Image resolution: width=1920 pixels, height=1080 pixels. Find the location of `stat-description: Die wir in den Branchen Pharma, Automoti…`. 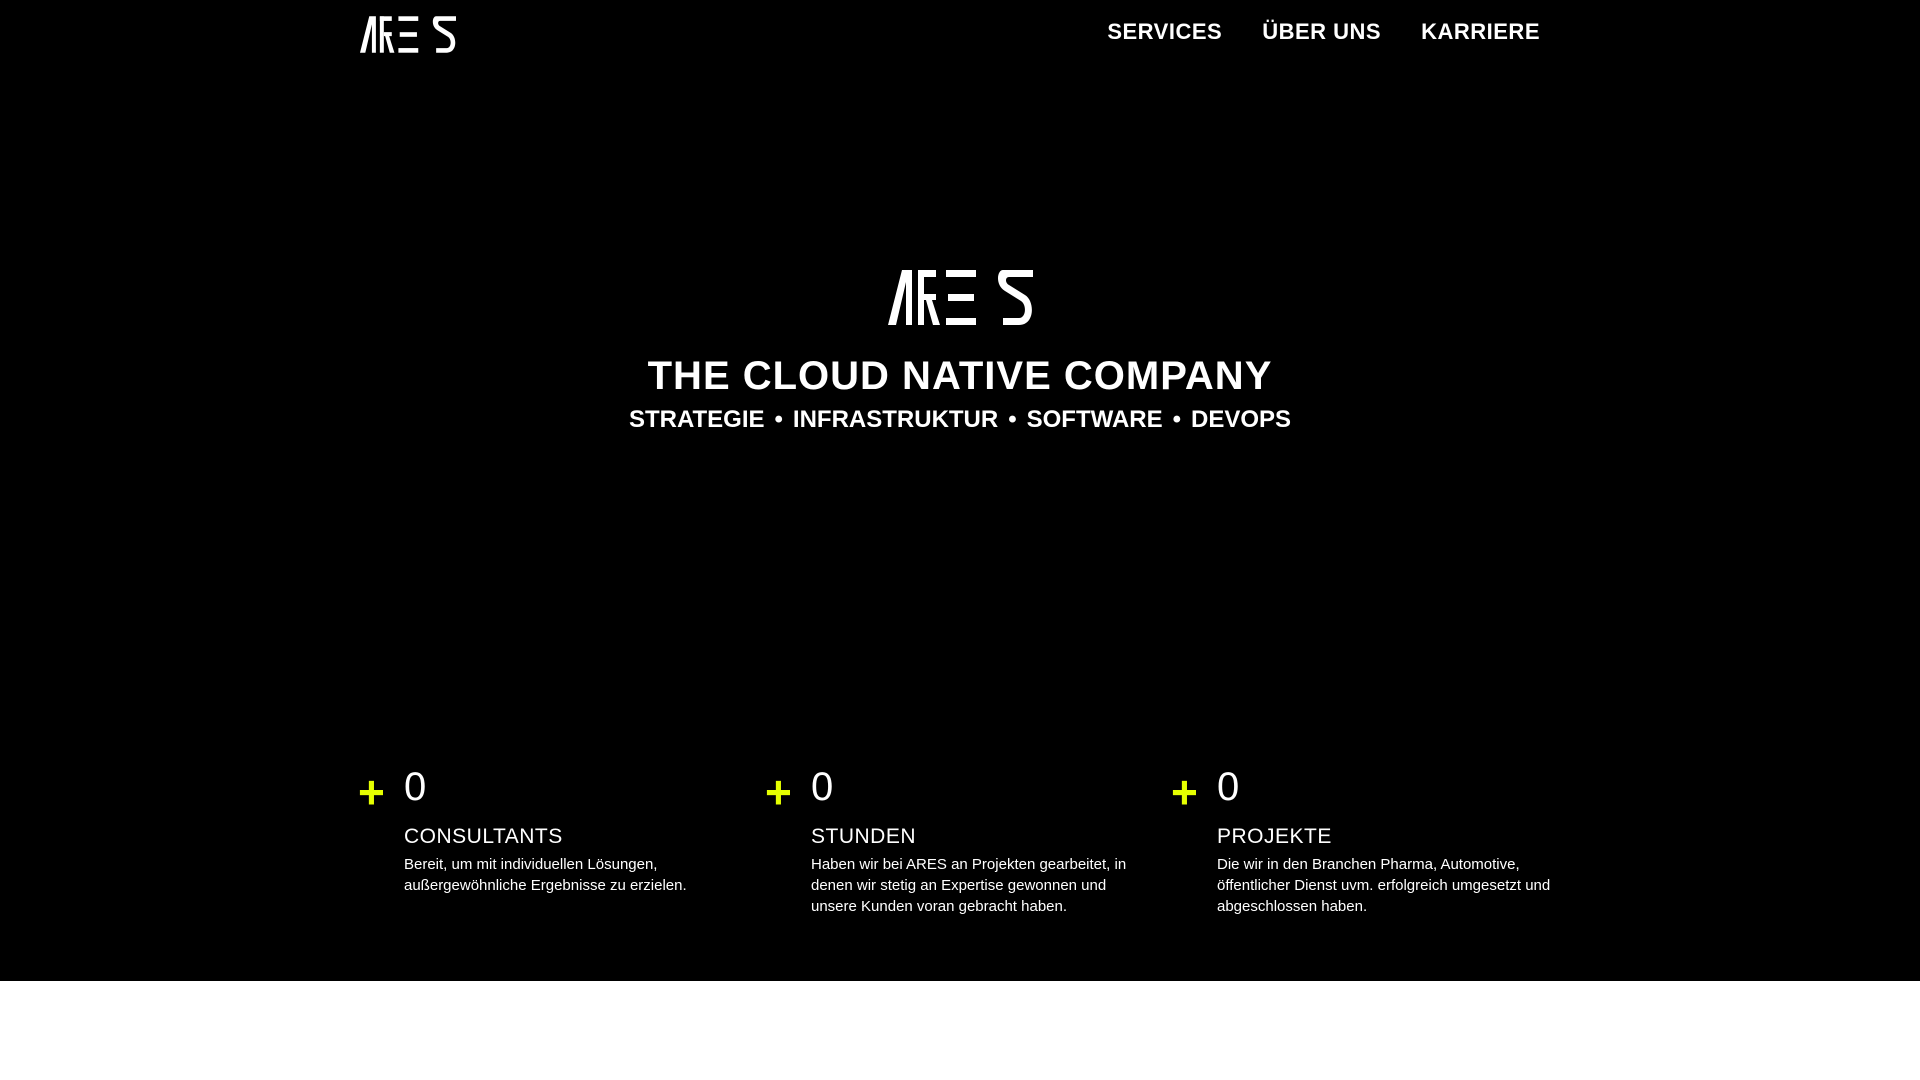

stat-description: Die wir in den Branchen Pharma, Automoti… is located at coordinates (1384, 885).